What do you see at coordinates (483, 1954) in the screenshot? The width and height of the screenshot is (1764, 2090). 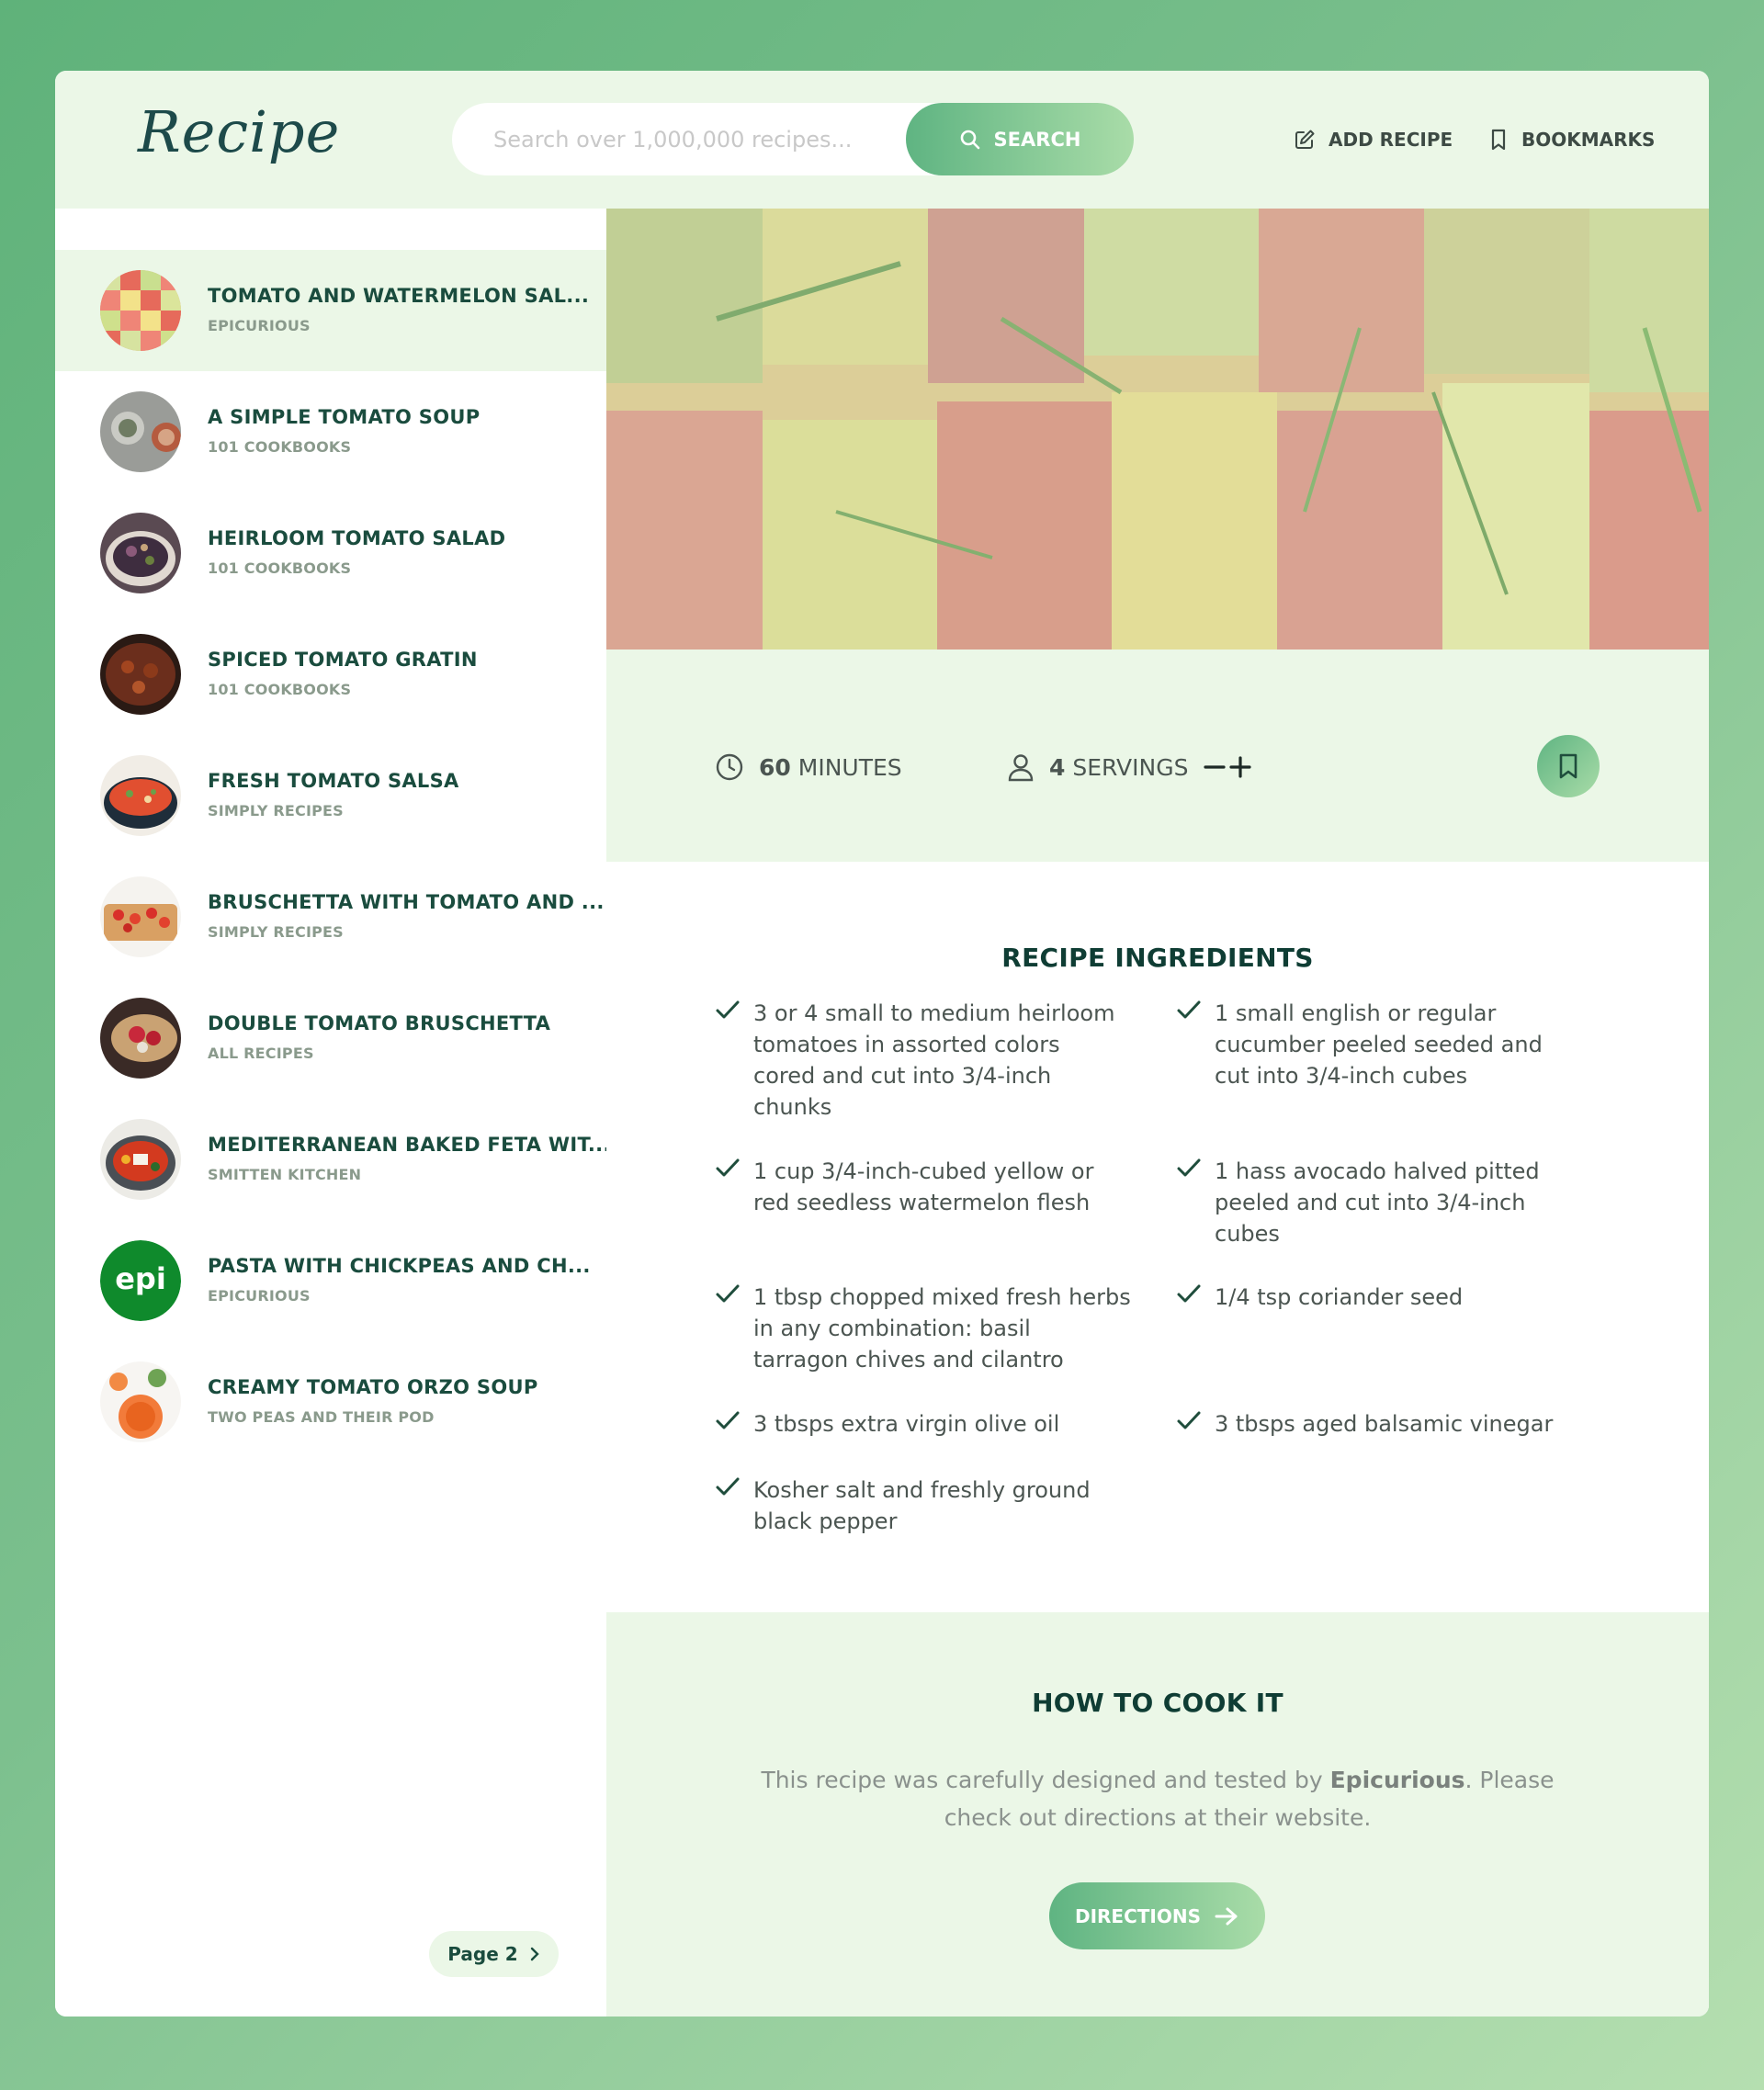 I see `next-page-label: Page 2` at bounding box center [483, 1954].